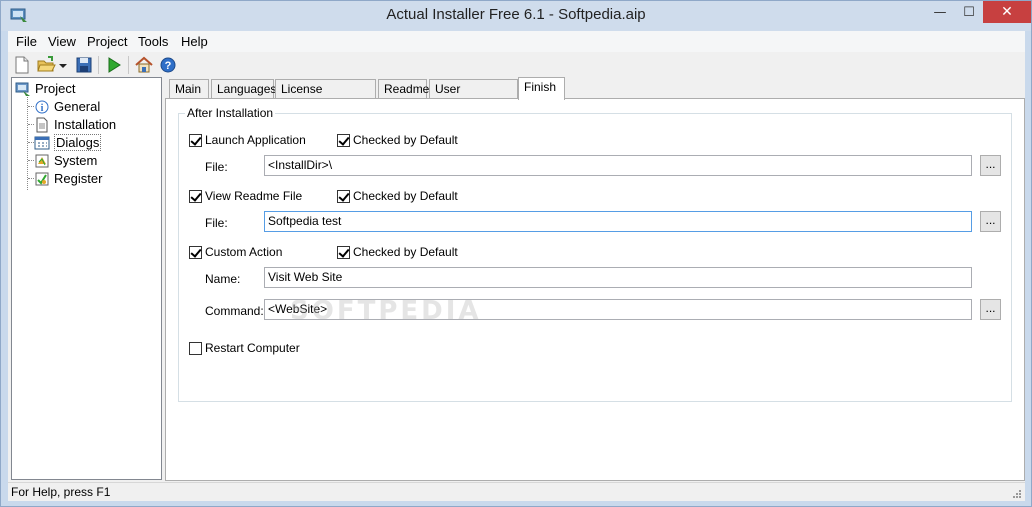 Image resolution: width=1032 pixels, height=507 pixels. What do you see at coordinates (46, 65) in the screenshot?
I see `open-folder-icon` at bounding box center [46, 65].